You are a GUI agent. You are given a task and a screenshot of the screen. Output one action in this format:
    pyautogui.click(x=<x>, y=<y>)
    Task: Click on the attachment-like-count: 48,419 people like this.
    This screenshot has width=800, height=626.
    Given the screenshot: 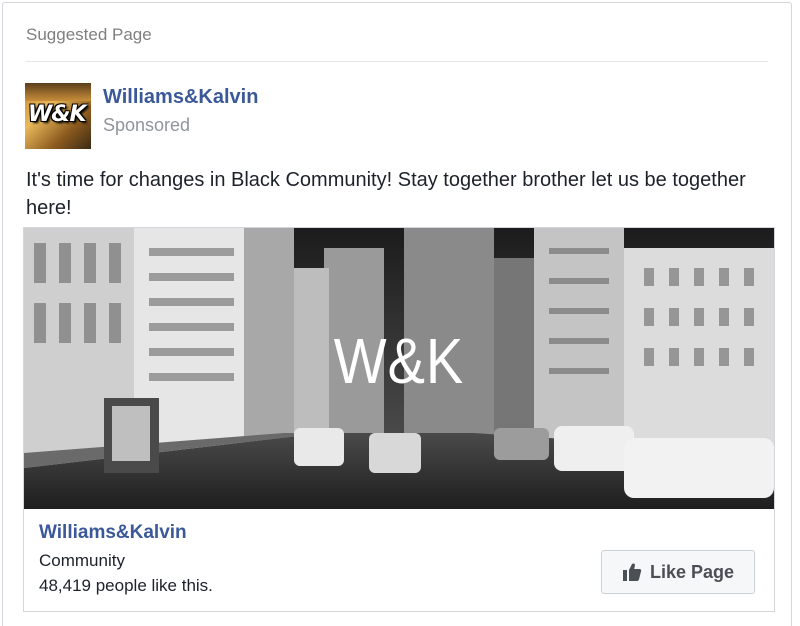 What is the action you would take?
    pyautogui.click(x=126, y=585)
    